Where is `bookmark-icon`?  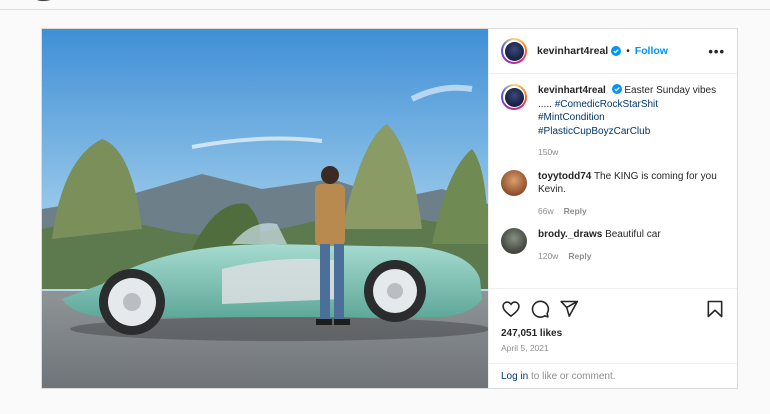
bookmark-icon is located at coordinates (715, 309).